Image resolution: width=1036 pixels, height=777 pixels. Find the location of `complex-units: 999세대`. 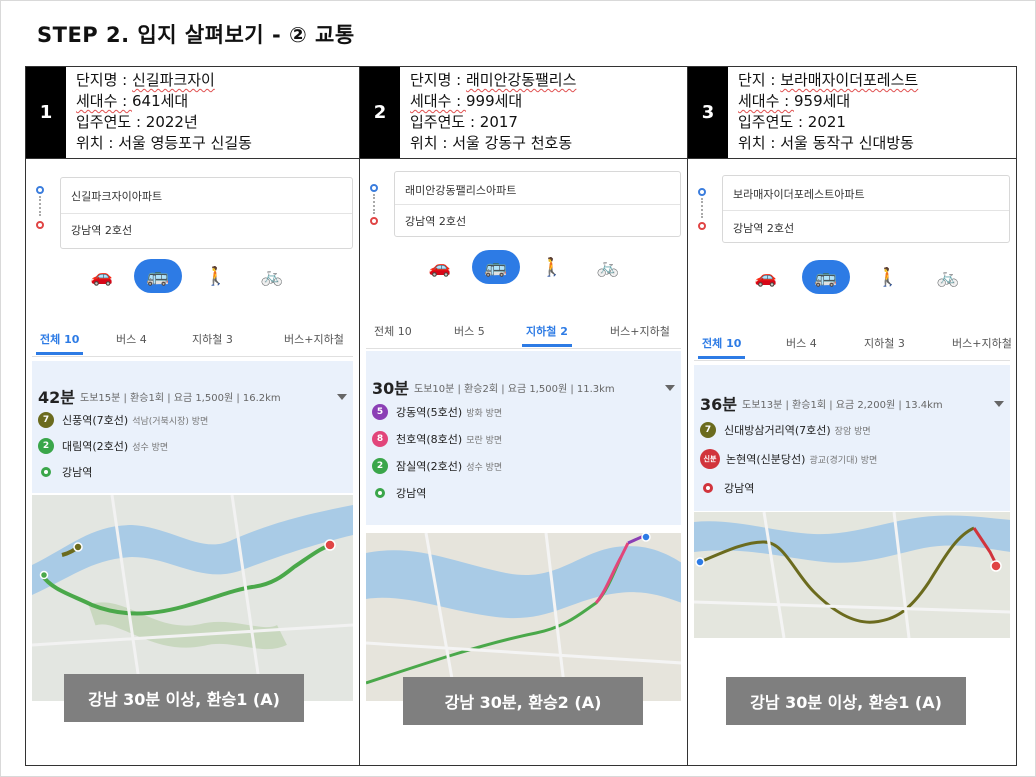

complex-units: 999세대 is located at coordinates (494, 101).